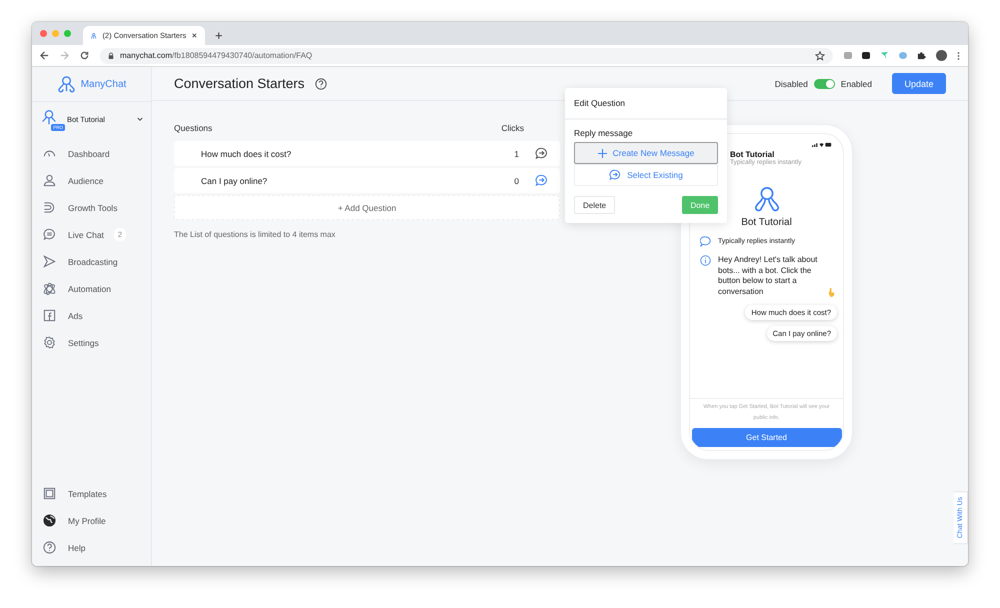 The width and height of the screenshot is (1000, 608). What do you see at coordinates (194, 35) in the screenshot?
I see `close-icon` at bounding box center [194, 35].